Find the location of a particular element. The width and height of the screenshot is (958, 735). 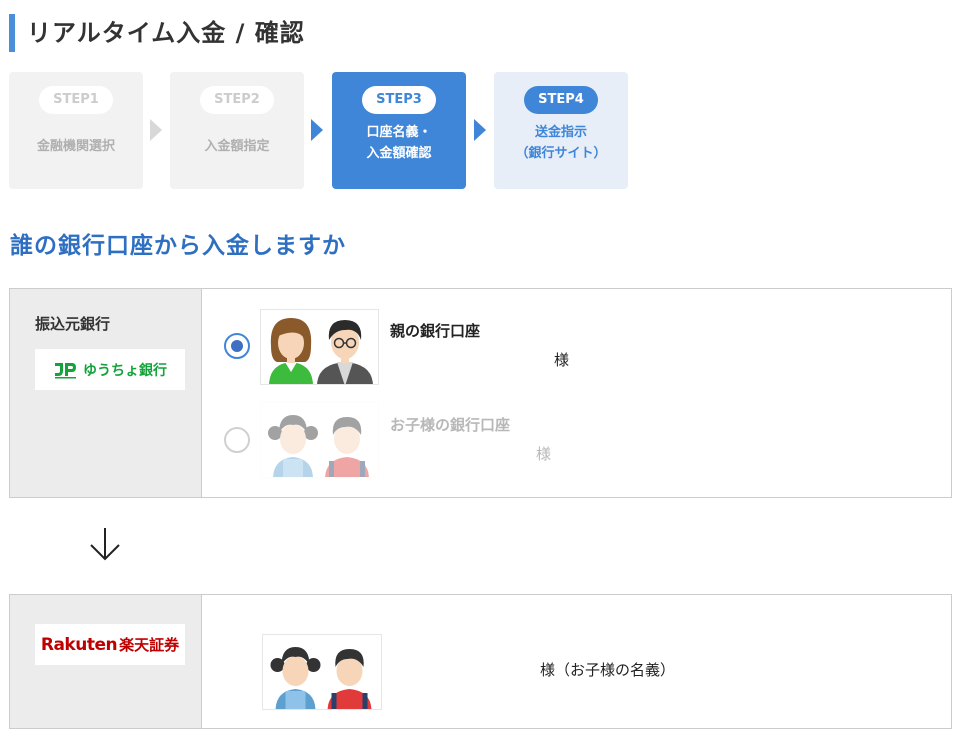

step-1-pill: STEP1 is located at coordinates (76, 100).